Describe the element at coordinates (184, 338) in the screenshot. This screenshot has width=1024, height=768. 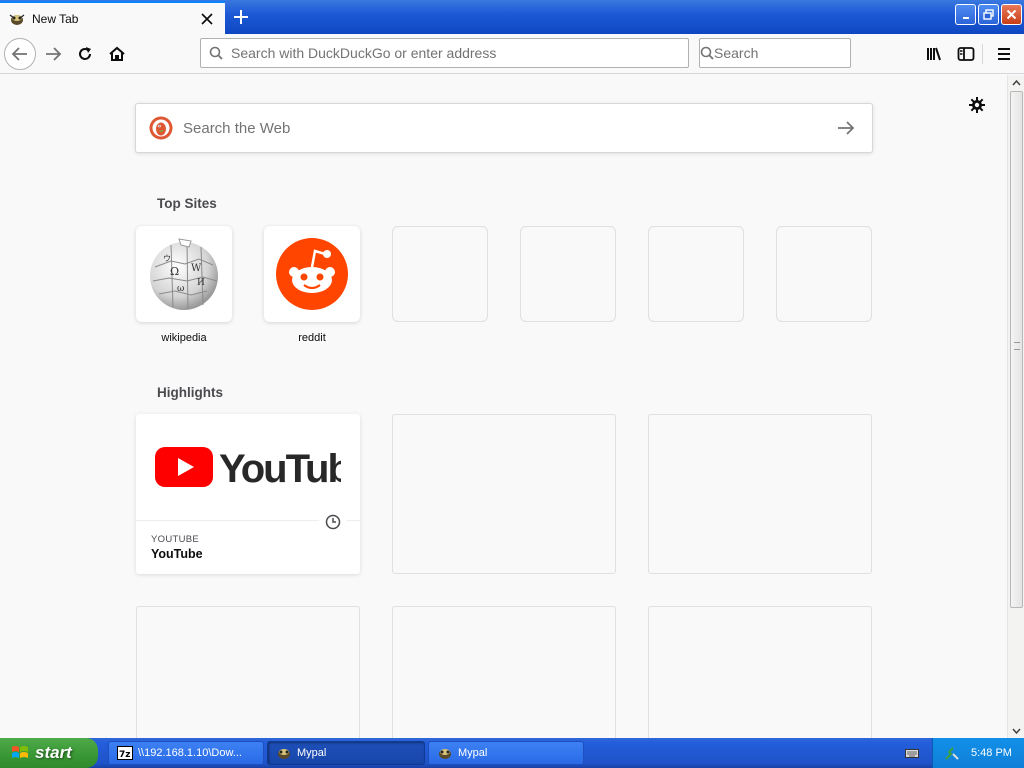
I see `top-site-label: wikipedia` at that location.